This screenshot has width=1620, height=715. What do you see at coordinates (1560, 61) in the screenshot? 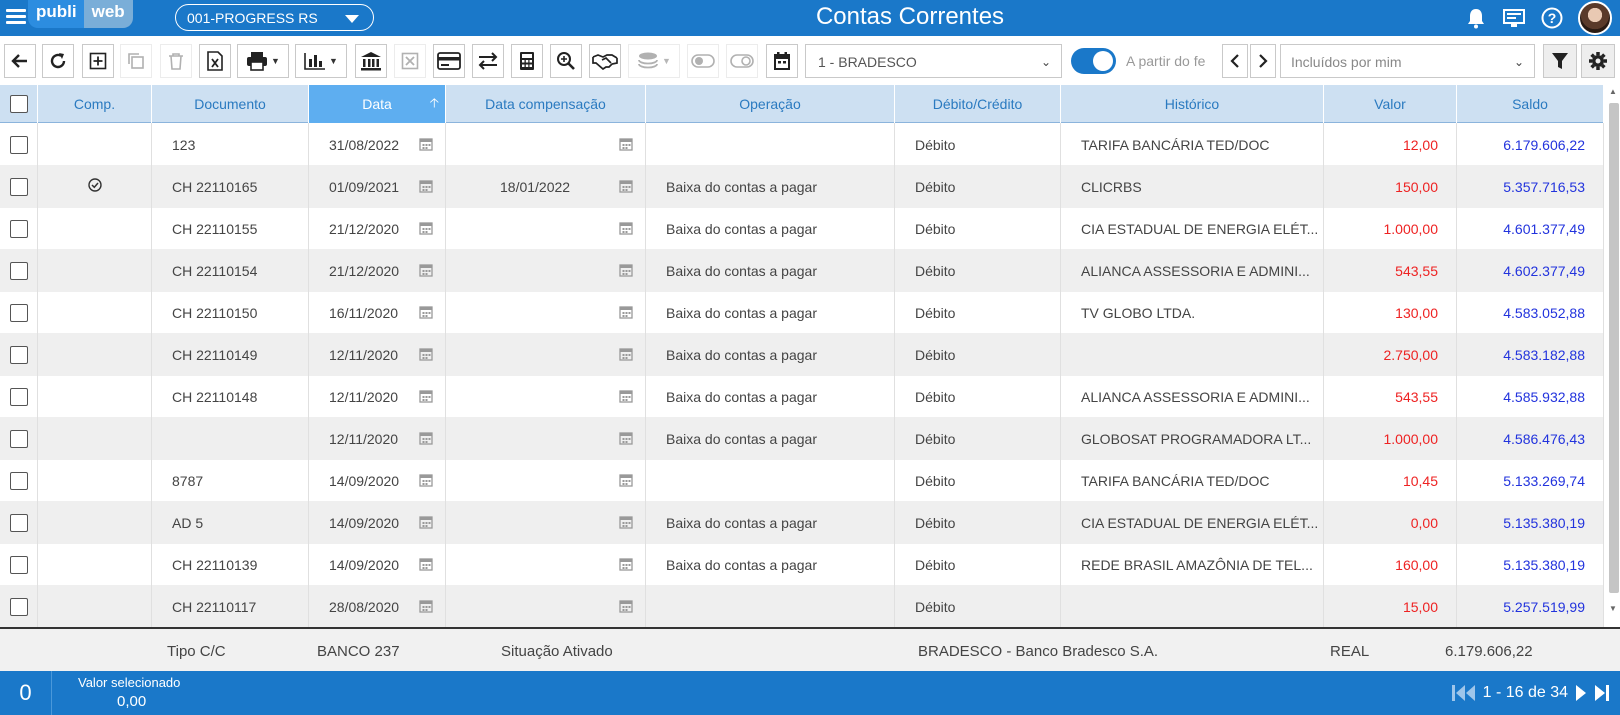
I see `filter-button` at bounding box center [1560, 61].